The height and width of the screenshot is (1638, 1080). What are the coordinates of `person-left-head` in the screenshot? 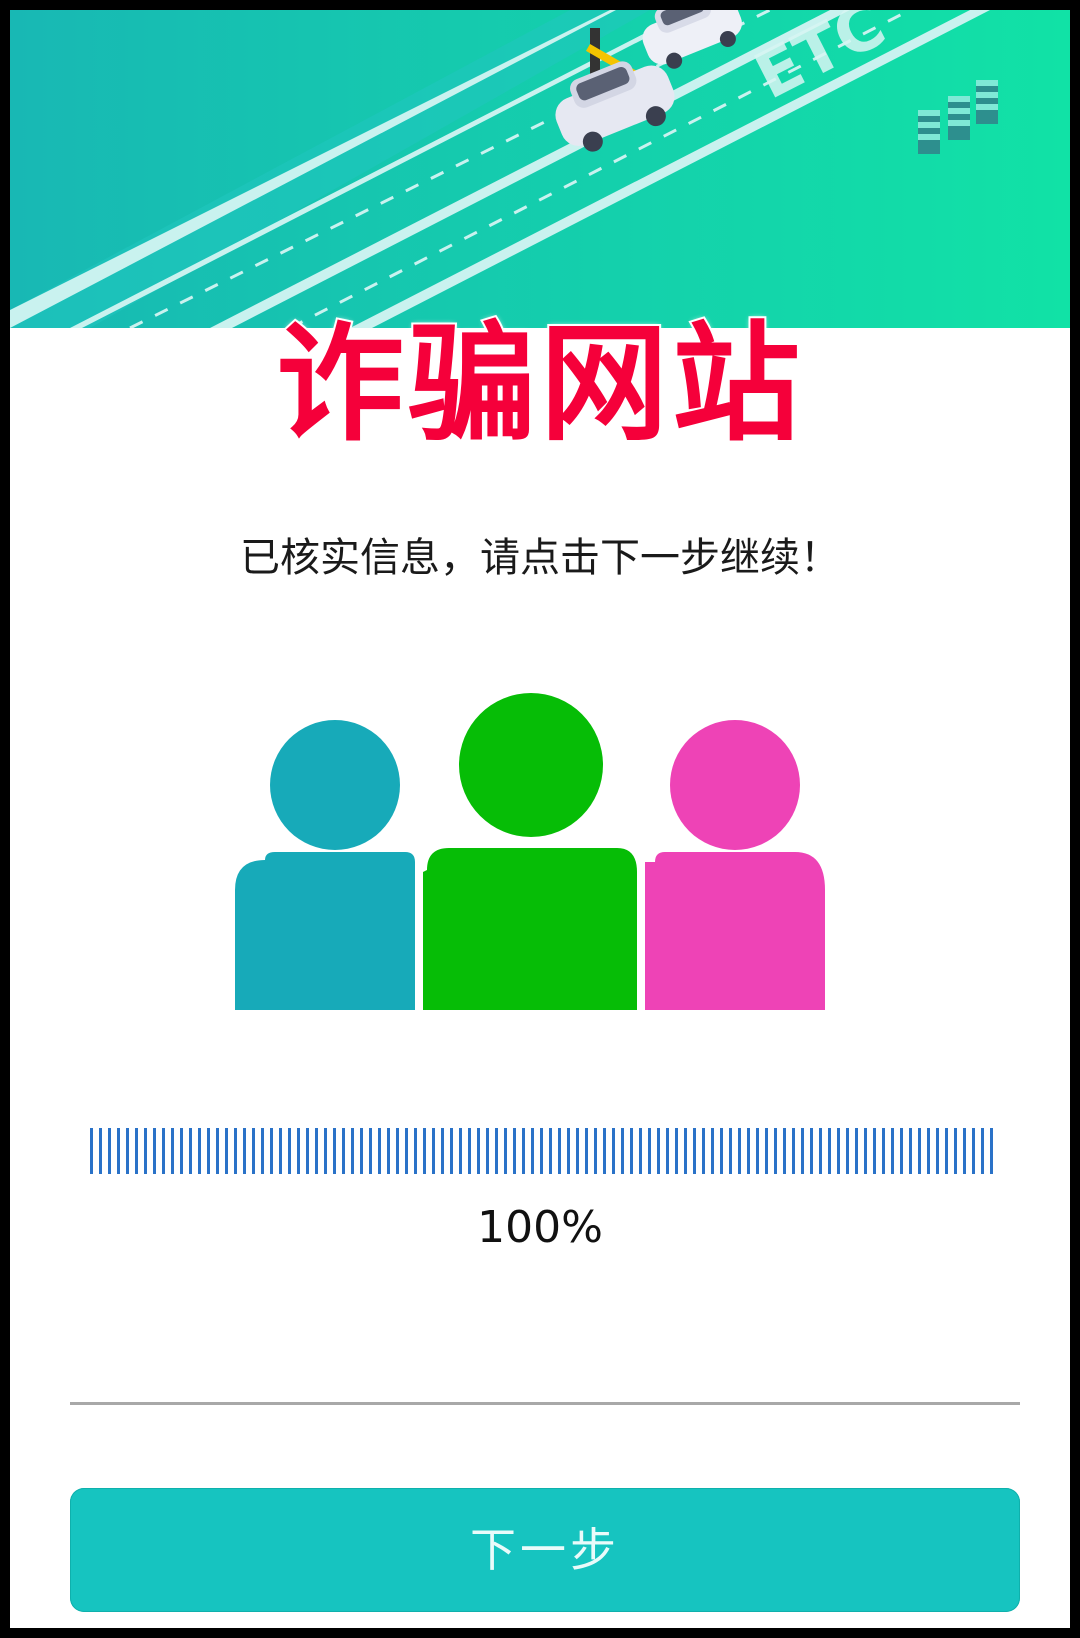 It's located at (335, 785).